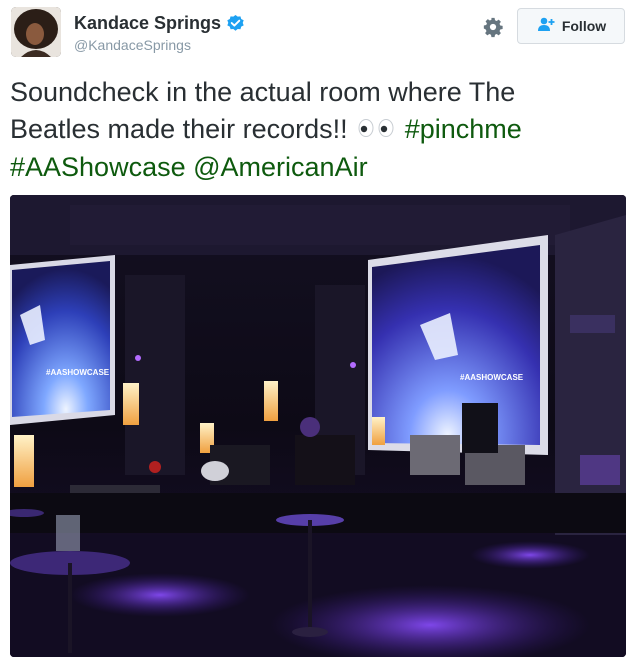  Describe the element at coordinates (376, 130) in the screenshot. I see `eyes-emoji-icon` at that location.